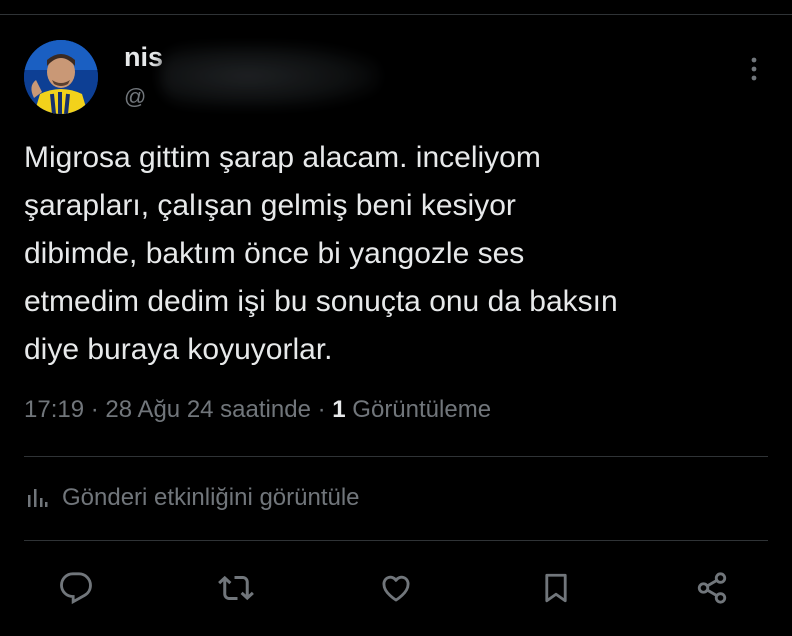 The height and width of the screenshot is (636, 792). I want to click on view-activity-label: Gönderi etkinliğini görüntüle, so click(211, 497).